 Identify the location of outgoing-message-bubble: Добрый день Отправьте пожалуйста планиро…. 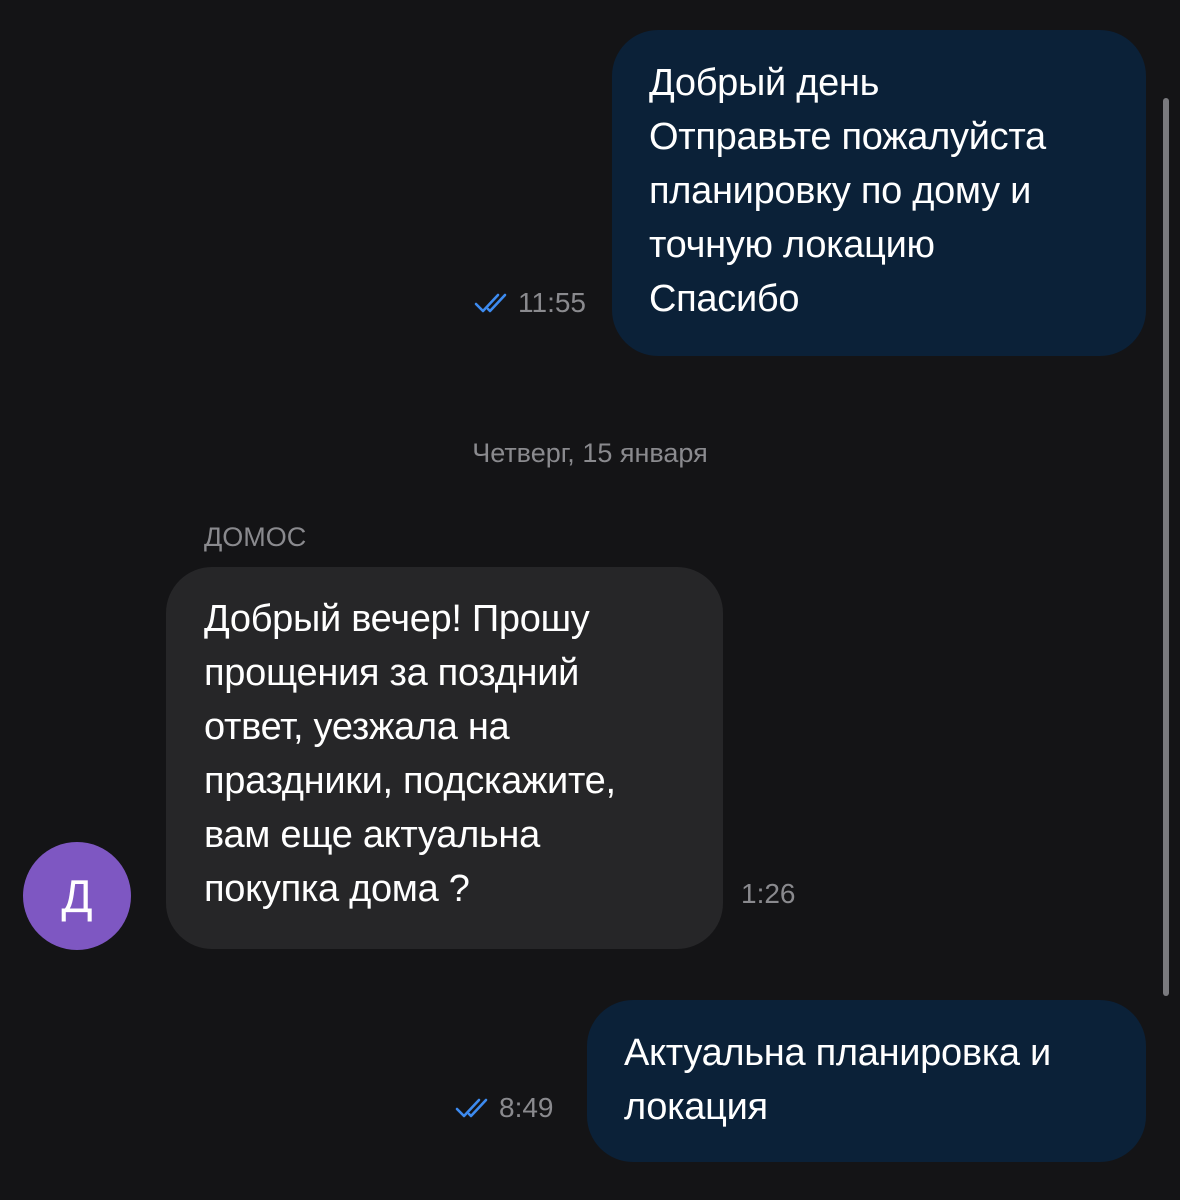
(879, 193).